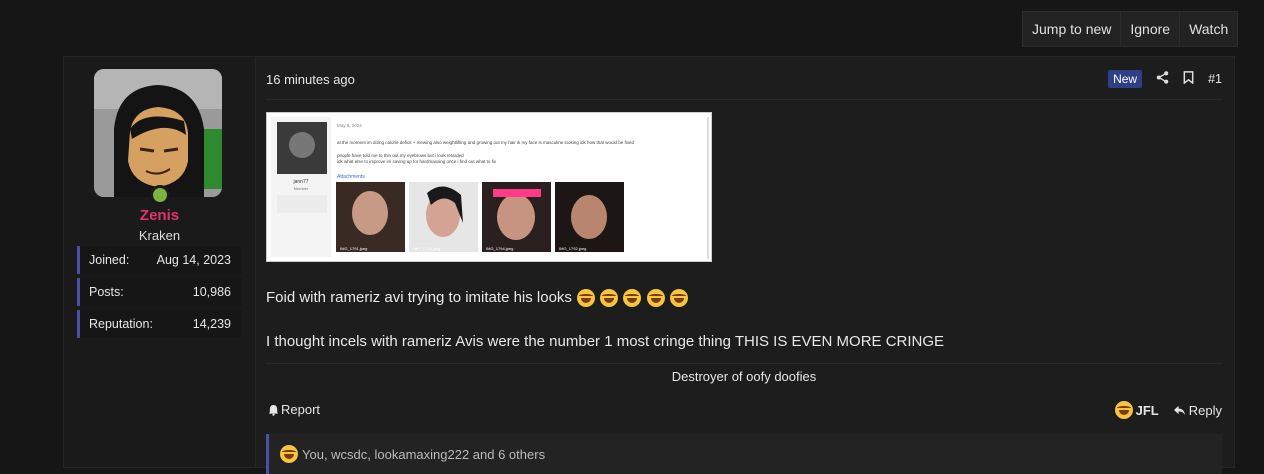 This screenshot has height=474, width=1264. Describe the element at coordinates (499, 248) in the screenshot. I see `attach-file-3: IMG_1794.jpeg` at that location.